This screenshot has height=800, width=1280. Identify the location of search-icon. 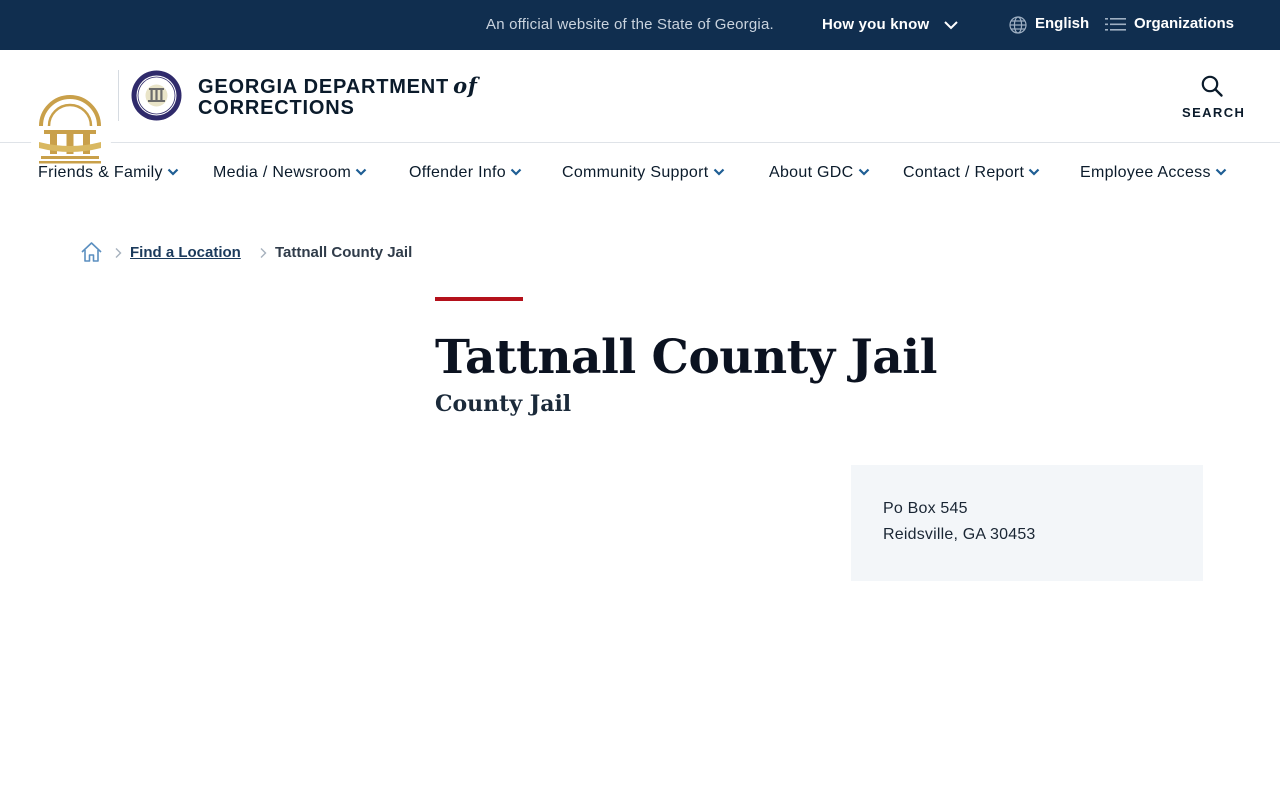
(1212, 86).